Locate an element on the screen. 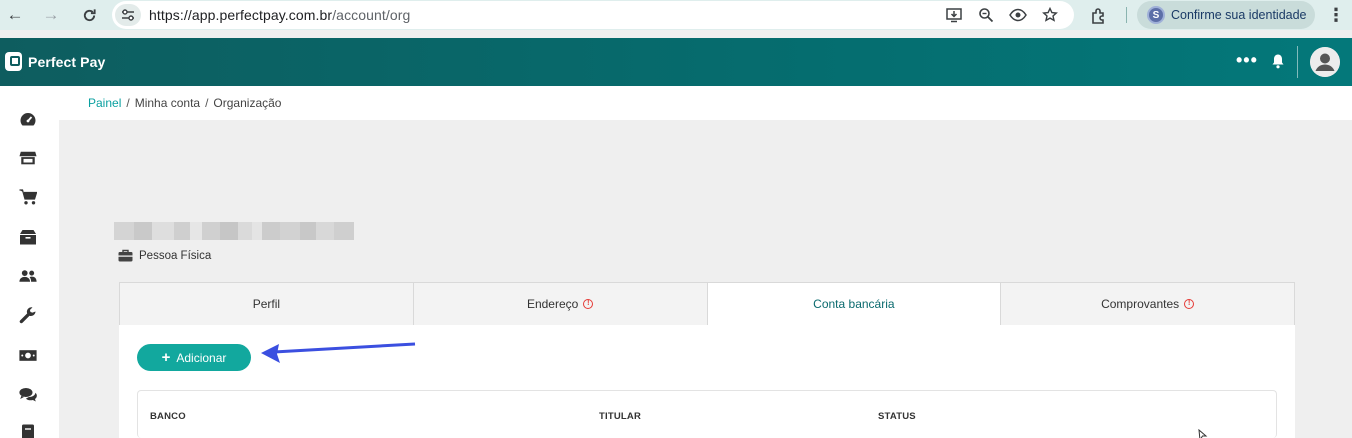 This screenshot has height=438, width=1352. tab-comprovantes: Comprovantes ! is located at coordinates (1148, 304).